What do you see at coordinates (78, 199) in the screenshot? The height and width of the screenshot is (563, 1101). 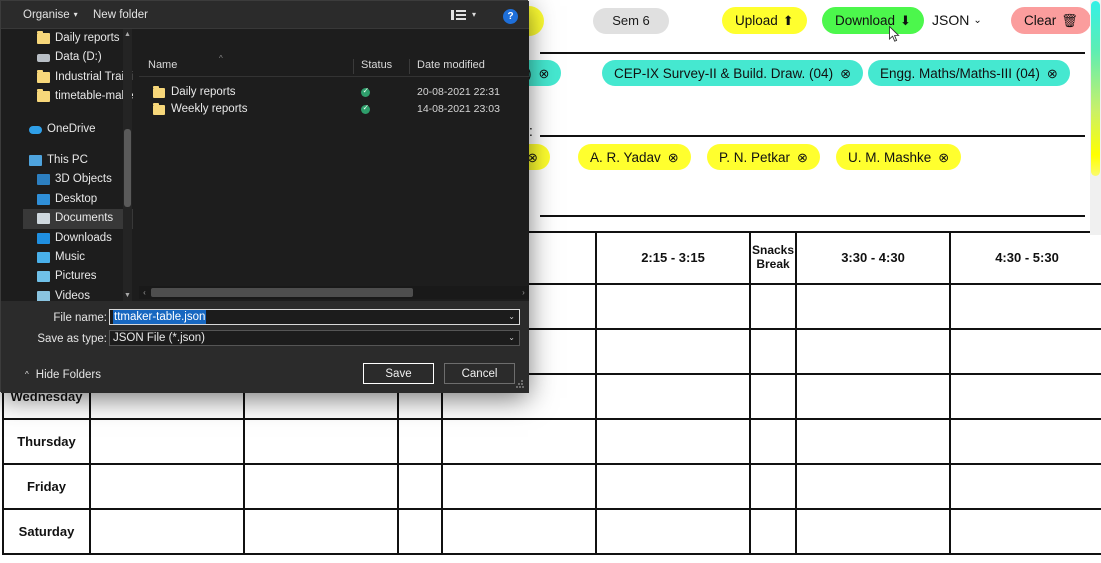 I see `nav-item-desktop: Desktop` at bounding box center [78, 199].